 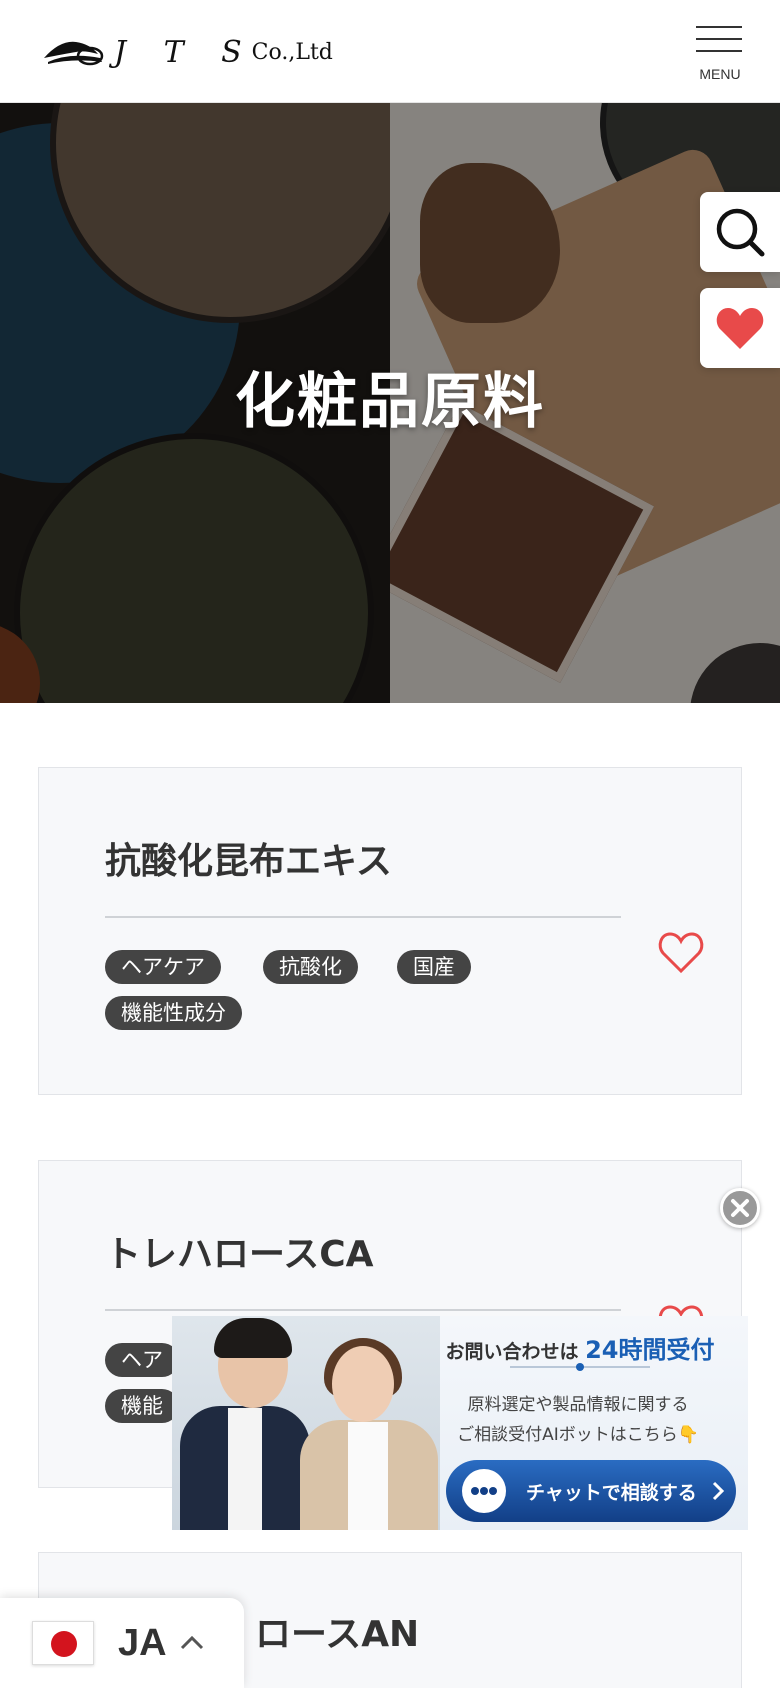 What do you see at coordinates (720, 54) in the screenshot?
I see `menu-button: MENU` at bounding box center [720, 54].